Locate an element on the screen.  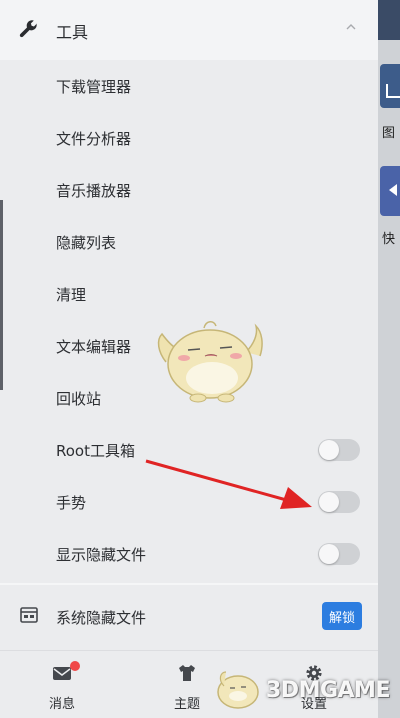
tool-item-music-player: 音乐播放器 is located at coordinates (189, 190).